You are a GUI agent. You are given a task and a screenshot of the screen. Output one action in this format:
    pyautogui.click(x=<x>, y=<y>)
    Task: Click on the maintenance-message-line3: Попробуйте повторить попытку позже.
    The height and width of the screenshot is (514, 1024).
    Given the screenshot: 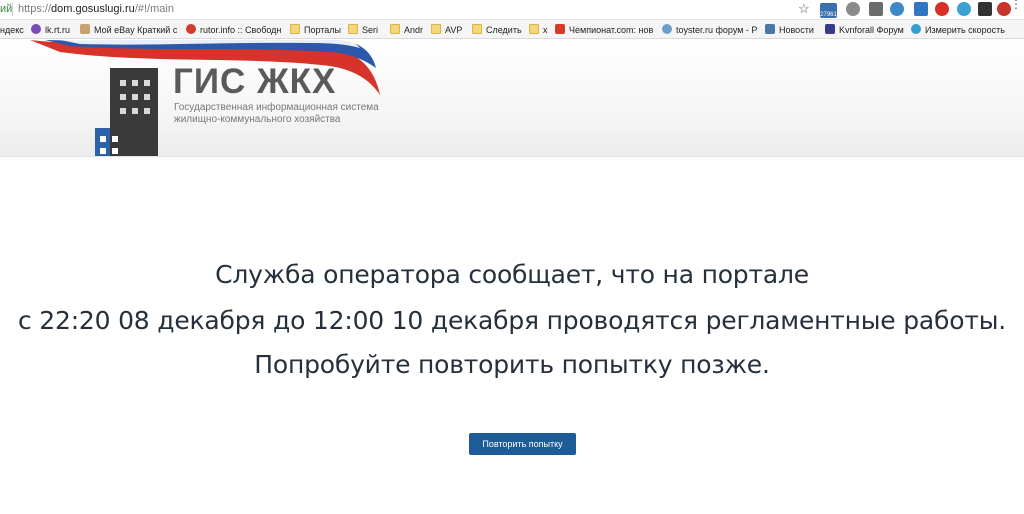 What is the action you would take?
    pyautogui.click(x=512, y=364)
    